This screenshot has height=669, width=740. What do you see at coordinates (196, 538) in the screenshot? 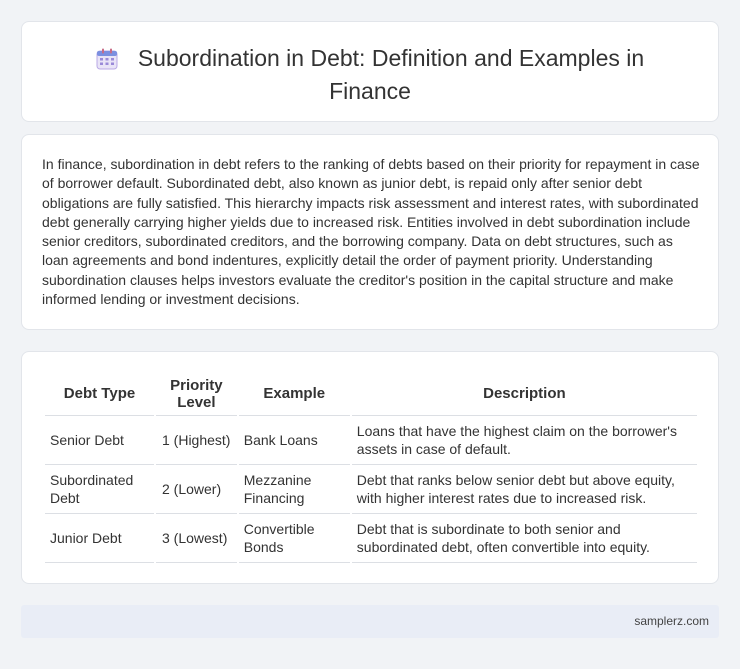
I see `cell-priority: 3 (Lowest)` at bounding box center [196, 538].